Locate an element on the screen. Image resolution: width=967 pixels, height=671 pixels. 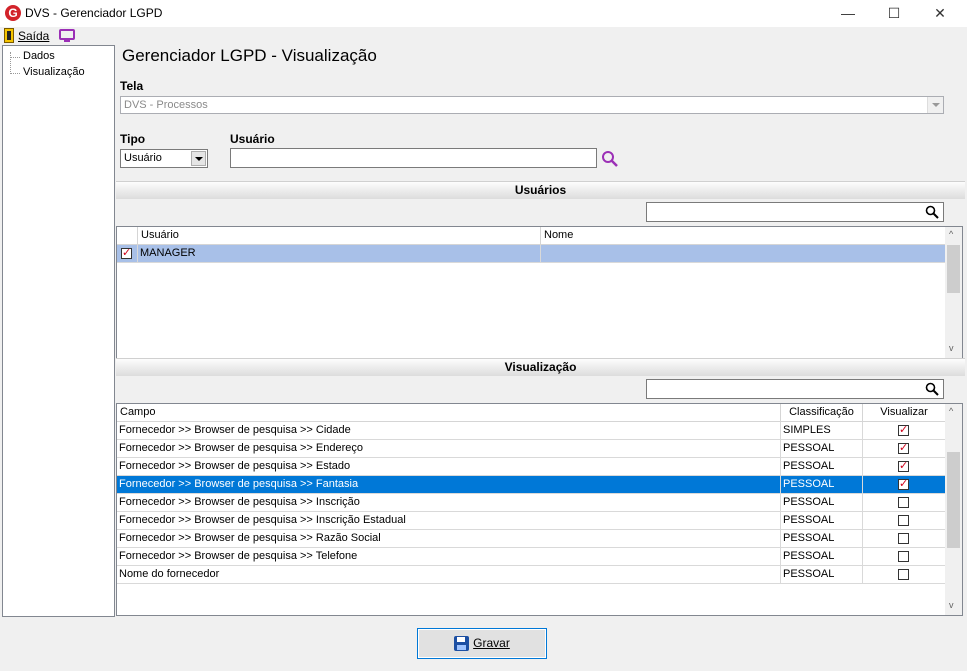
sidebar-item-dados: Dados is located at coordinates (39, 56).